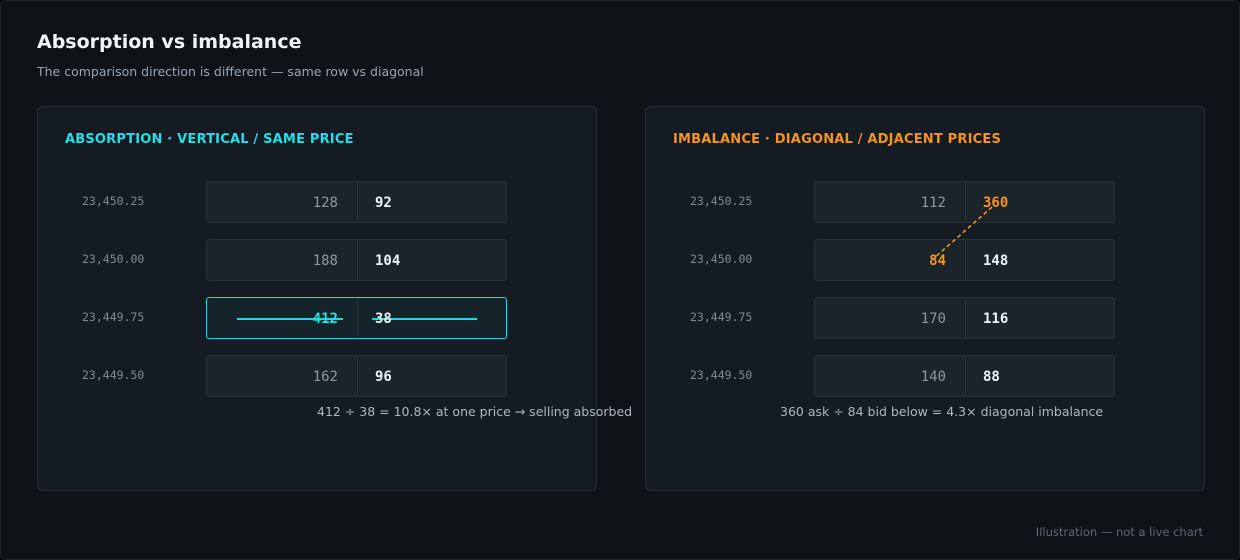 The width and height of the screenshot is (1240, 560). Describe the element at coordinates (209, 139) in the screenshot. I see `absorption-heading: ABSORPTION · VERTICAL / SAME PRICE` at that location.